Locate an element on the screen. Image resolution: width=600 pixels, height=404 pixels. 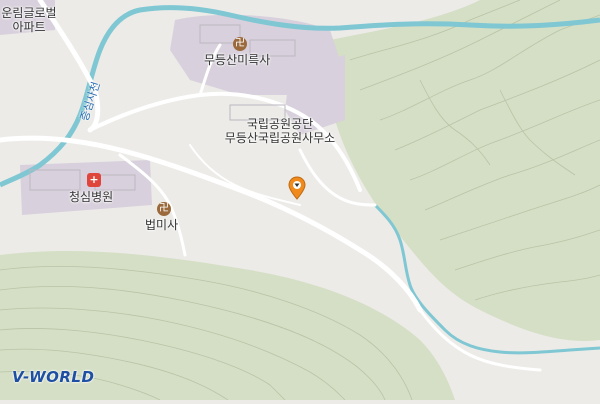
facility-zone-hospital is located at coordinates (86, 187).